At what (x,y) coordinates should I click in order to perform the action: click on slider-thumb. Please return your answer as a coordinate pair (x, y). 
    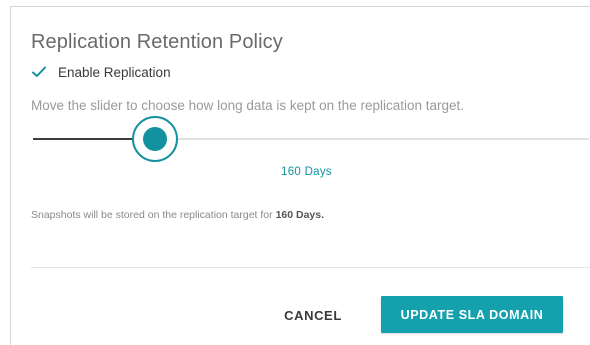
    Looking at the image, I should click on (155, 139).